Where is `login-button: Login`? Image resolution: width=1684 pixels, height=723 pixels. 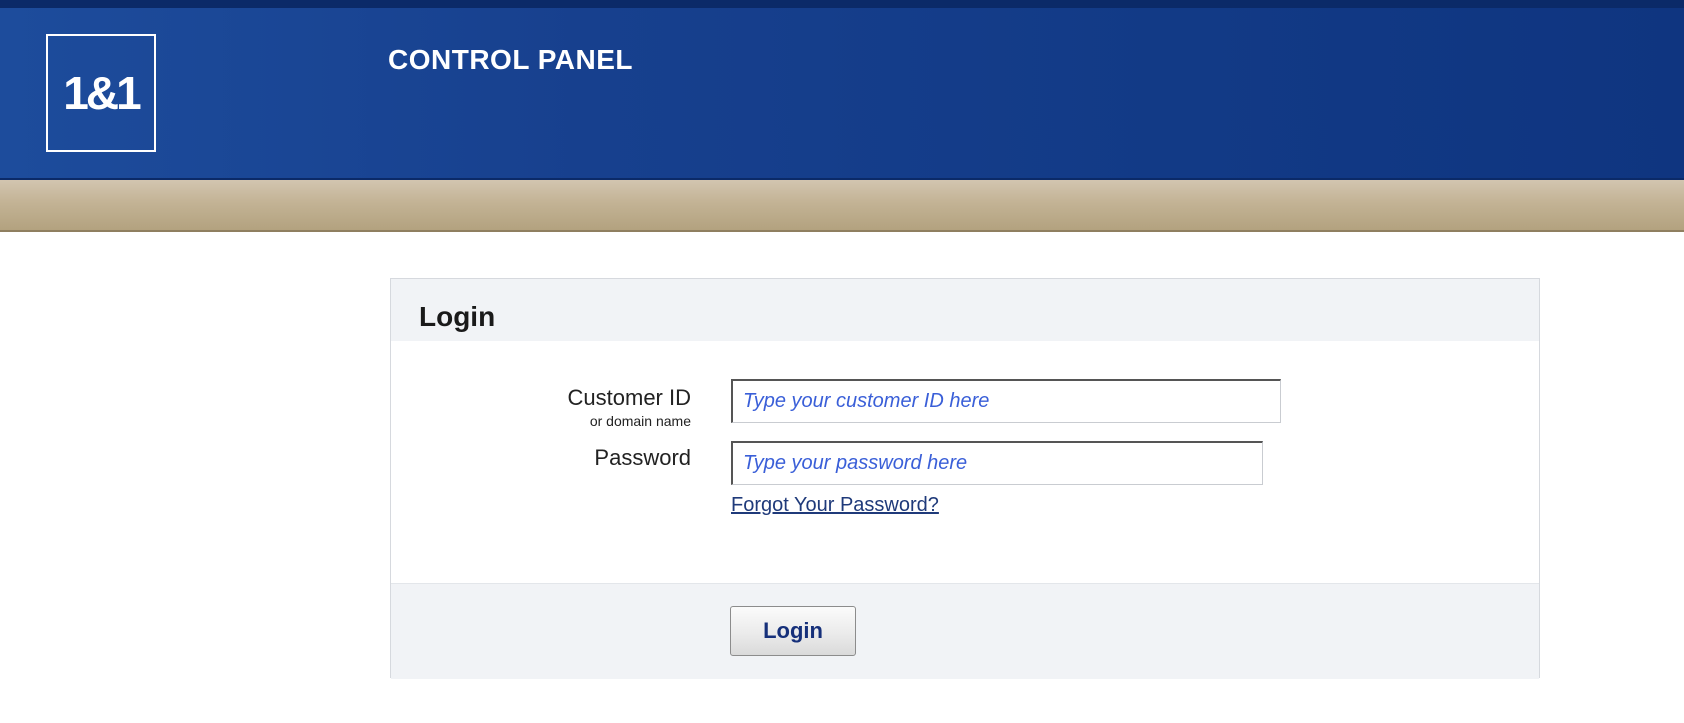 login-button: Login is located at coordinates (793, 631).